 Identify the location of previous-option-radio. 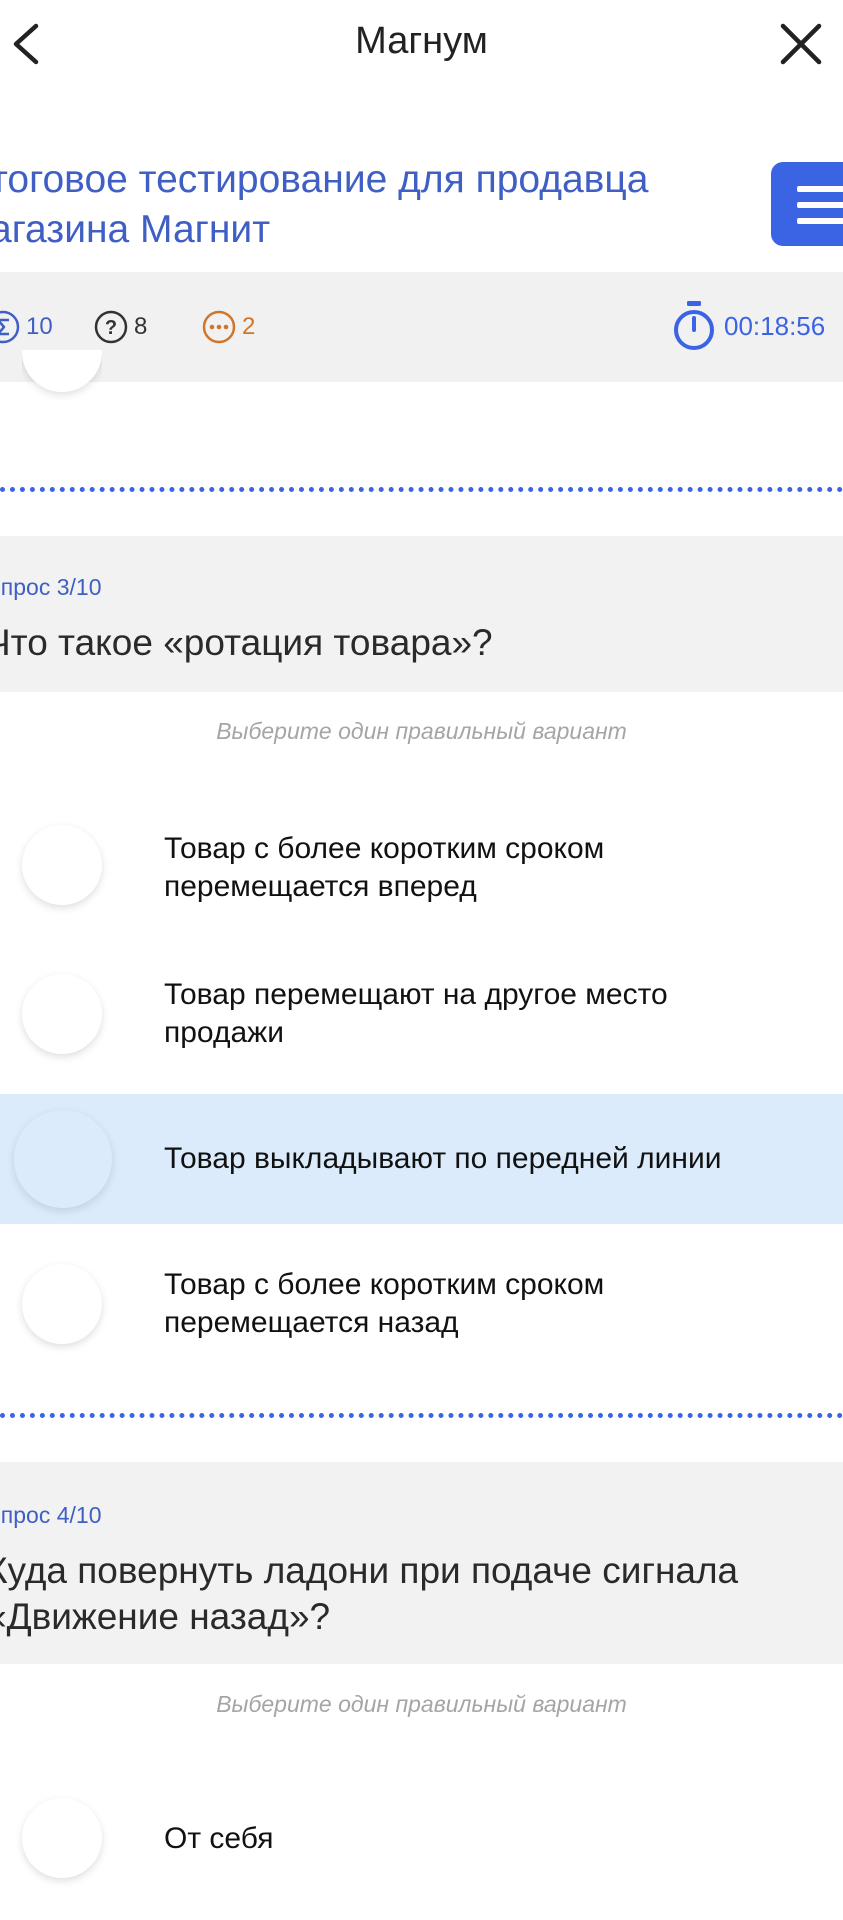
(62, 385).